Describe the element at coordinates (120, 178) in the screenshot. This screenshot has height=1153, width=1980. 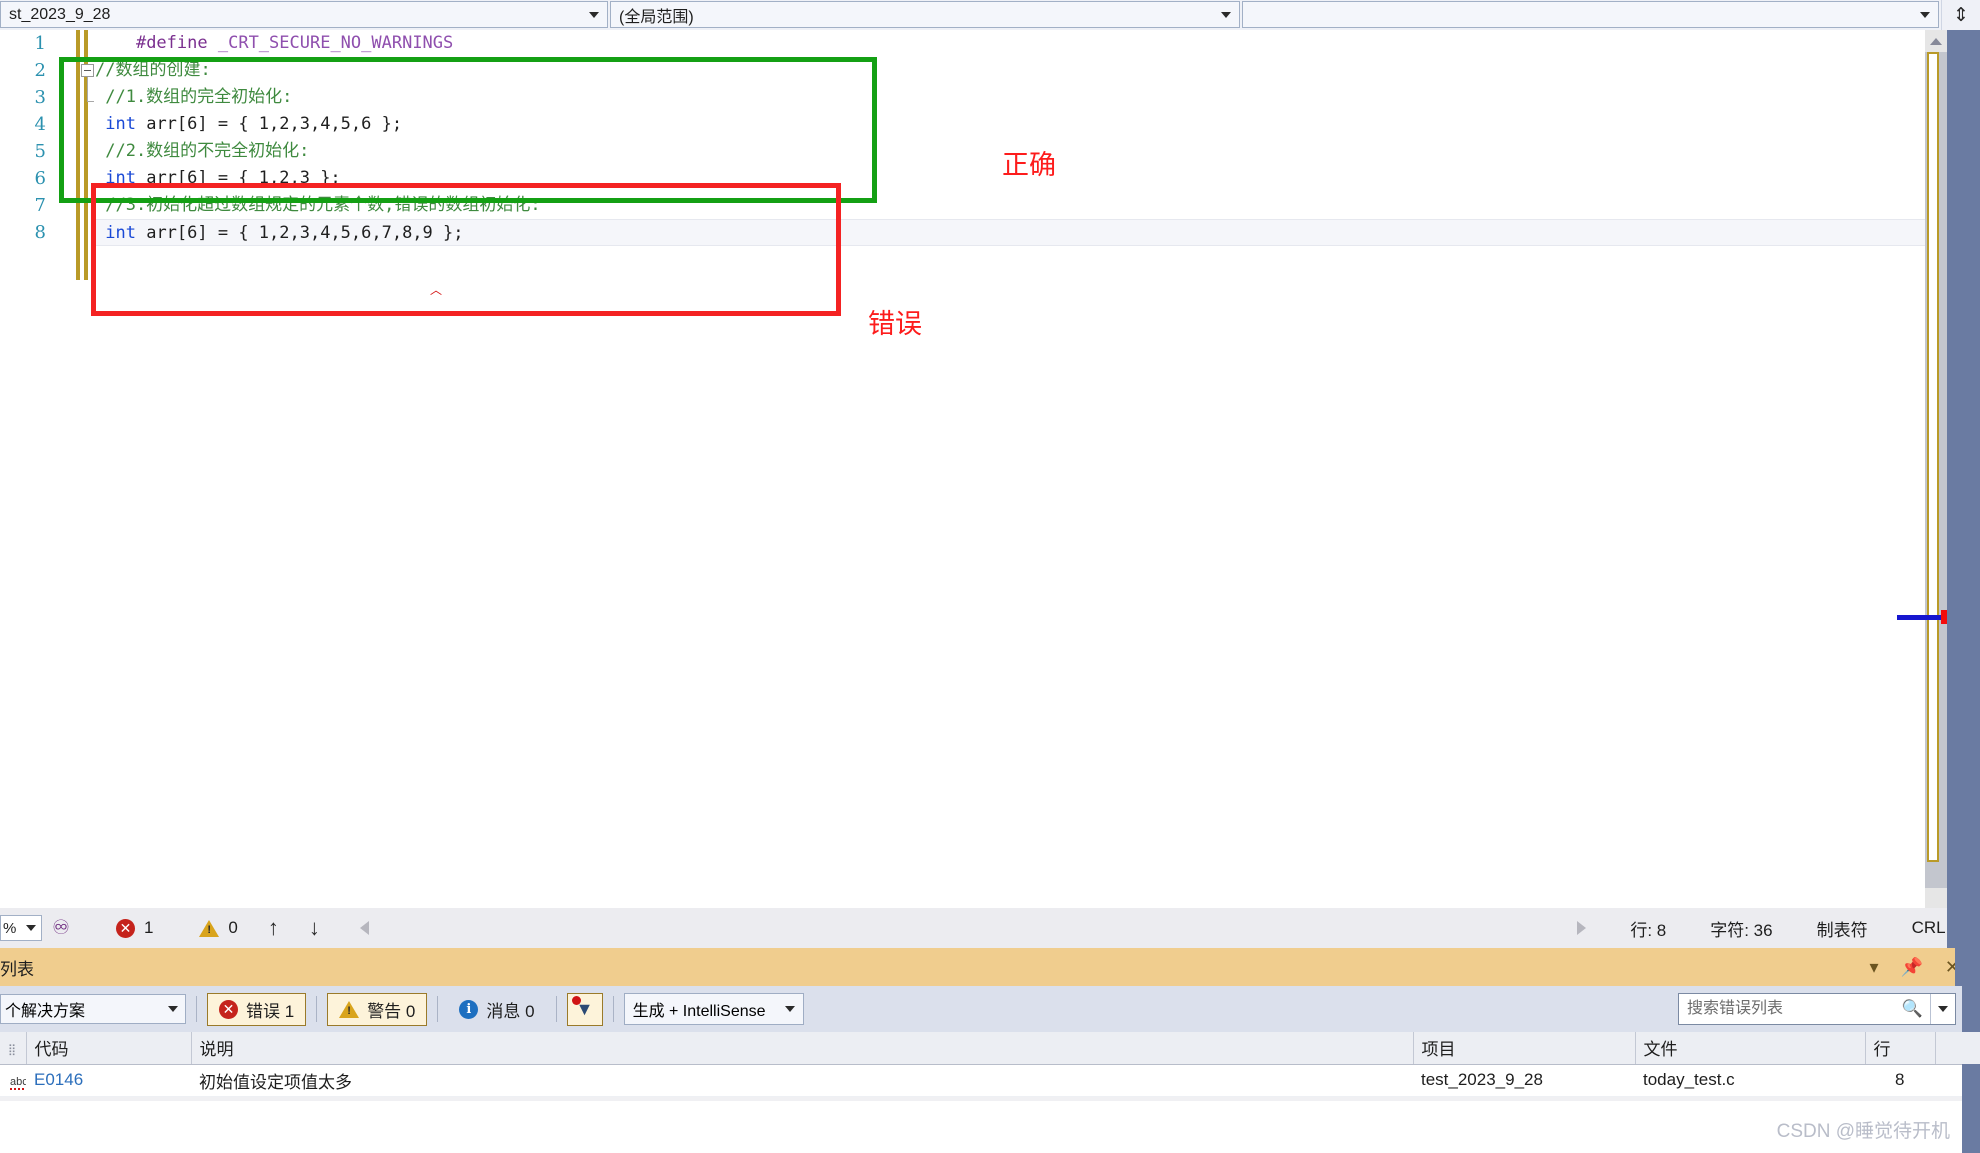
I see `code-token: int` at that location.